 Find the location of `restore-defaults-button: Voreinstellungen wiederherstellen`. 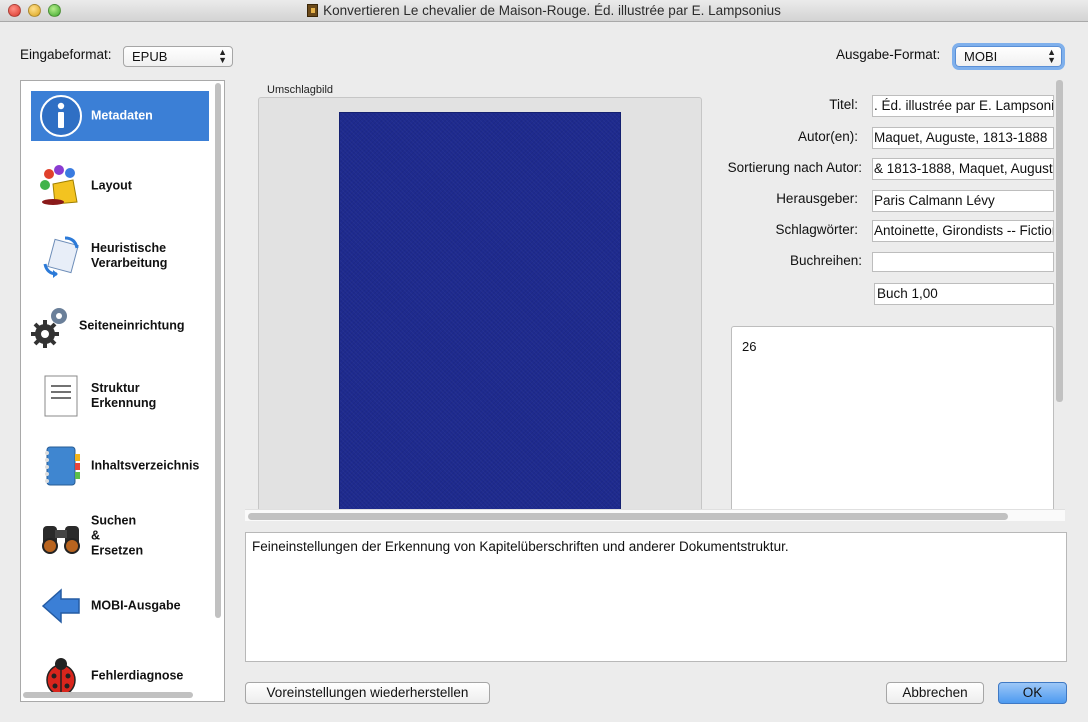

restore-defaults-button: Voreinstellungen wiederherstellen is located at coordinates (367, 693).